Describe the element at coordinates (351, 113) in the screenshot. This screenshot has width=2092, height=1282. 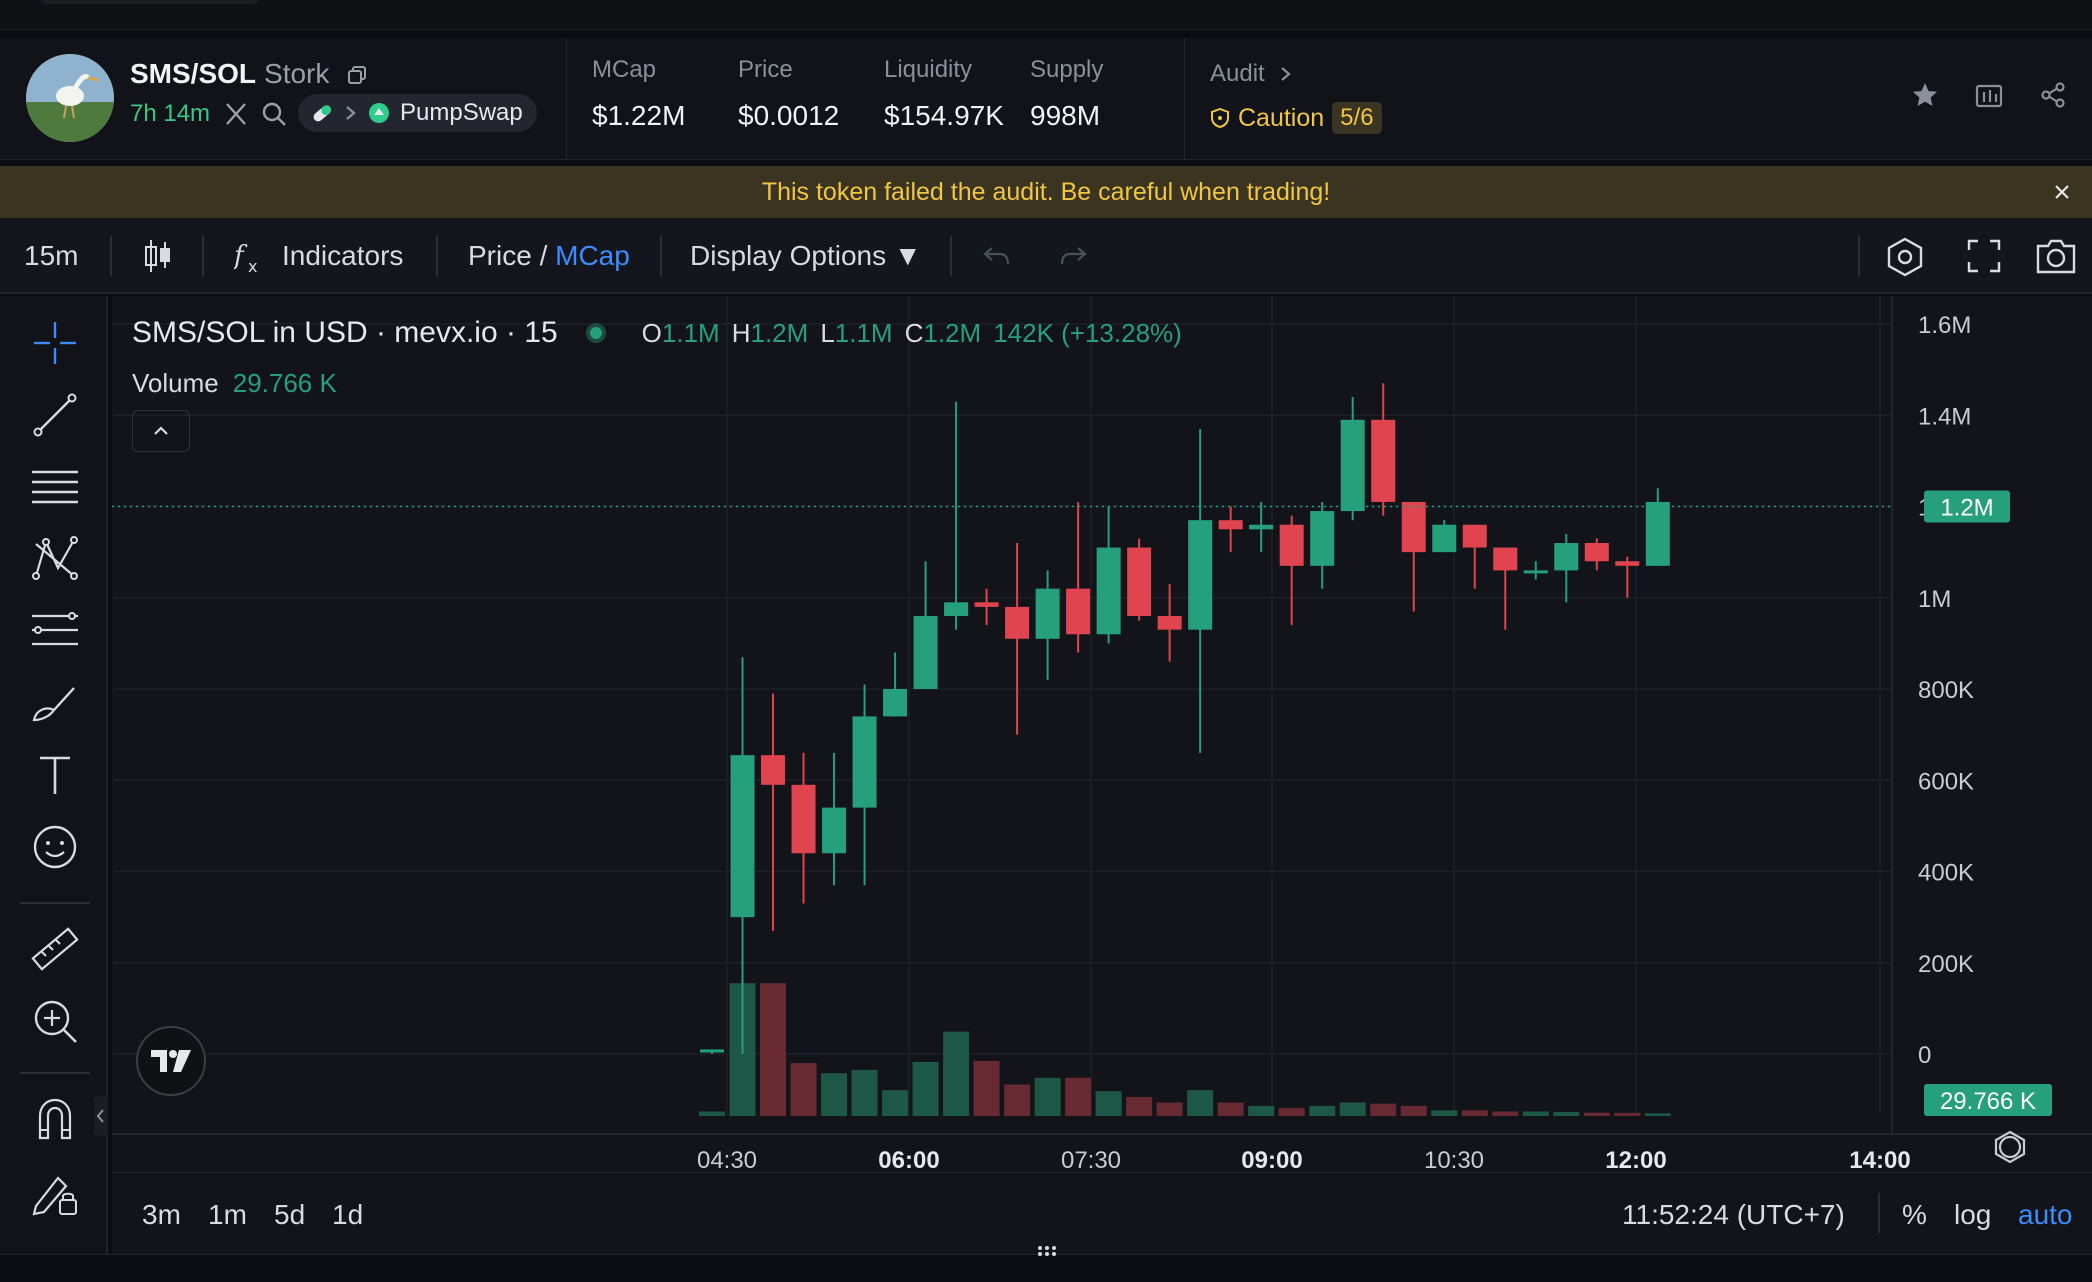
I see `chevron-right-icon` at that location.